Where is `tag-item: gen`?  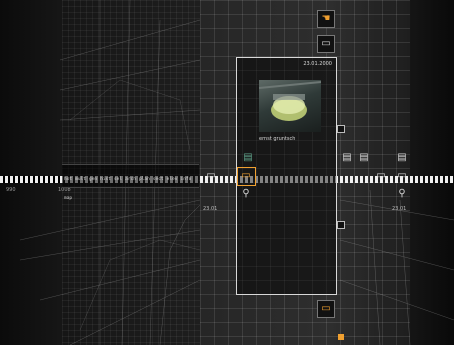 tag-item: gen is located at coordinates (92, 175).